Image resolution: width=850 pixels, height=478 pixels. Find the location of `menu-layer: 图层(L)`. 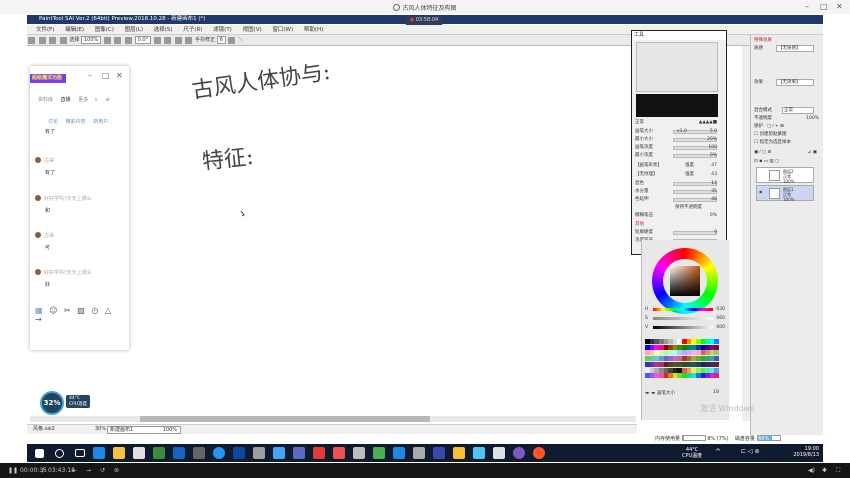

menu-layer: 图层(L) is located at coordinates (134, 30).